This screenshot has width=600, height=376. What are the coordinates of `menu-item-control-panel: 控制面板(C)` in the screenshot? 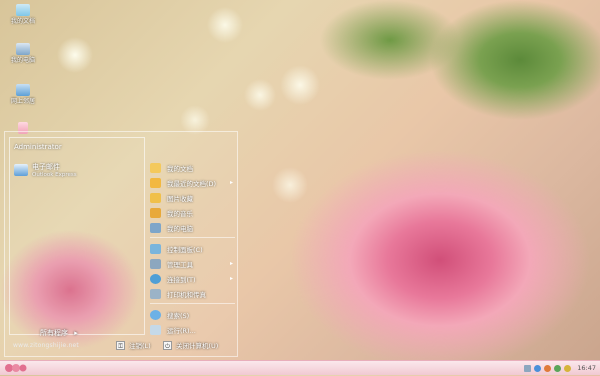 It's located at (192, 248).